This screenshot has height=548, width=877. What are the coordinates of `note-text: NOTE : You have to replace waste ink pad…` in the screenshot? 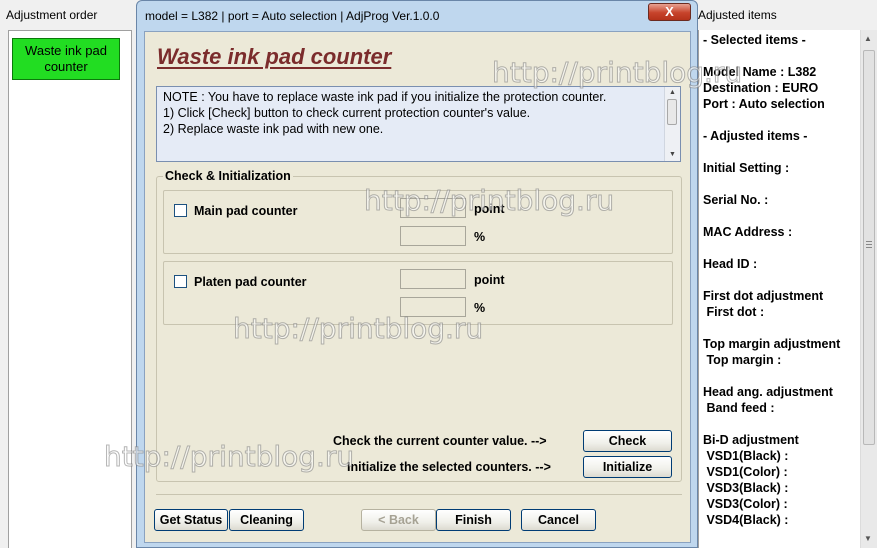 It's located at (385, 113).